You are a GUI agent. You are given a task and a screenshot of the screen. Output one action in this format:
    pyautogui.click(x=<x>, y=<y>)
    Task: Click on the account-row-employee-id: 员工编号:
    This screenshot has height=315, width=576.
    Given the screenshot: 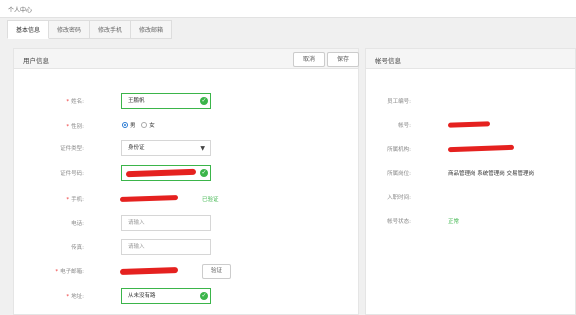 What is the action you would take?
    pyautogui.click(x=466, y=102)
    